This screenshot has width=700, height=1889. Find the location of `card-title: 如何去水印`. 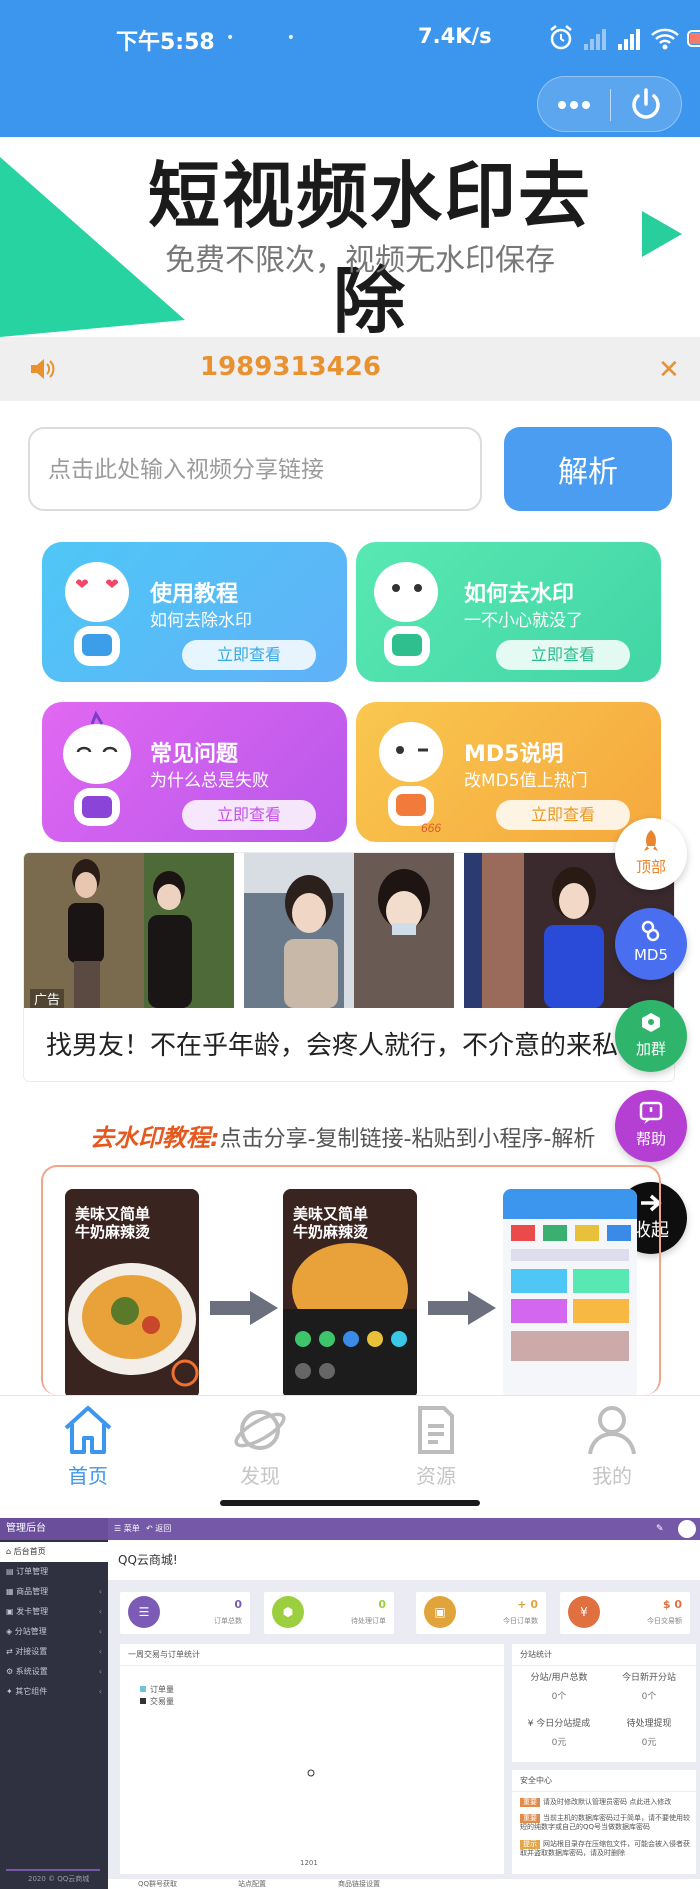

card-title: 如何去水印 is located at coordinates (519, 594).